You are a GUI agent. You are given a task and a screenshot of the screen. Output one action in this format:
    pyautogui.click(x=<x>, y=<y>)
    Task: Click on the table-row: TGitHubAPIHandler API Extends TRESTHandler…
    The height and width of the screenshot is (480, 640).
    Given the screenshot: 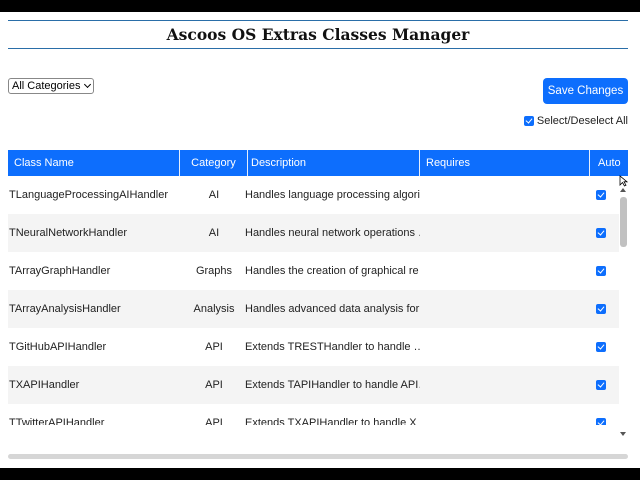 What is the action you would take?
    pyautogui.click(x=318, y=347)
    